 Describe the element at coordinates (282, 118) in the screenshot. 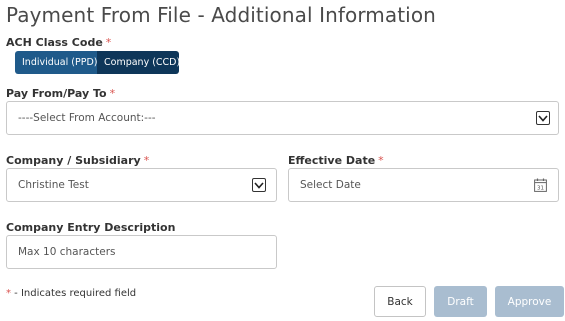

I see `pay-from-select: ----Select From Account:---` at that location.